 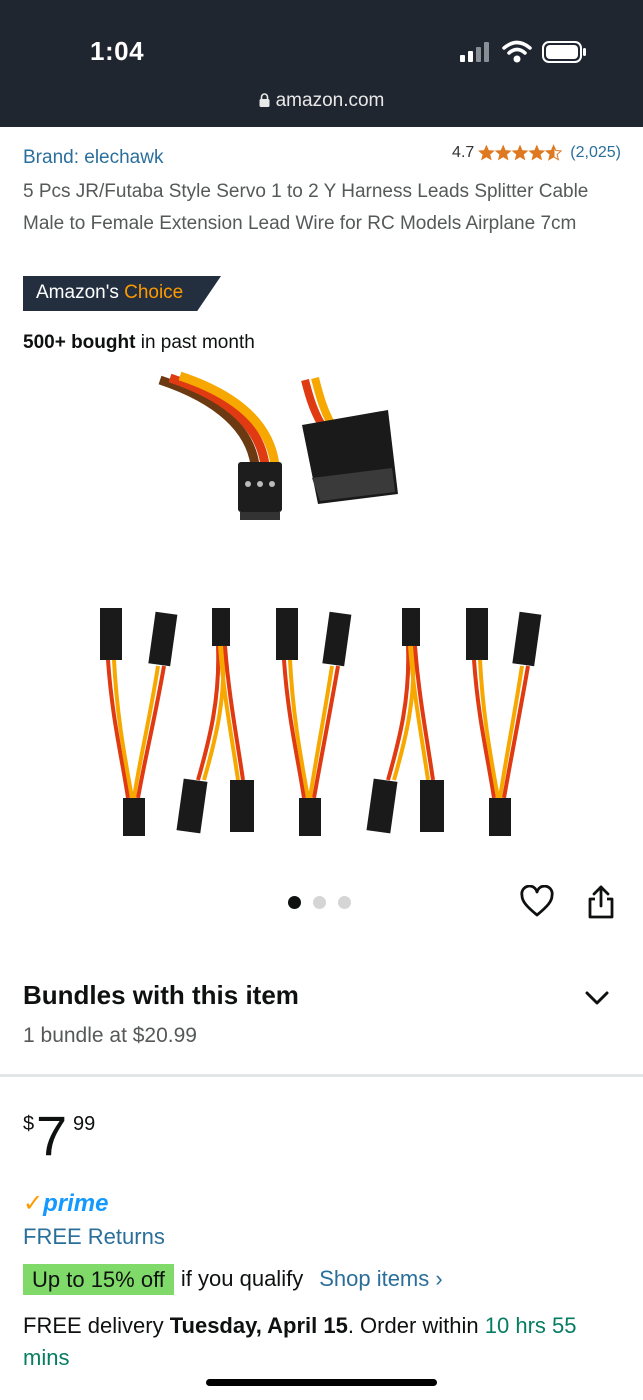 I want to click on delivery-prefix: FREE delivery, so click(x=93, y=1325).